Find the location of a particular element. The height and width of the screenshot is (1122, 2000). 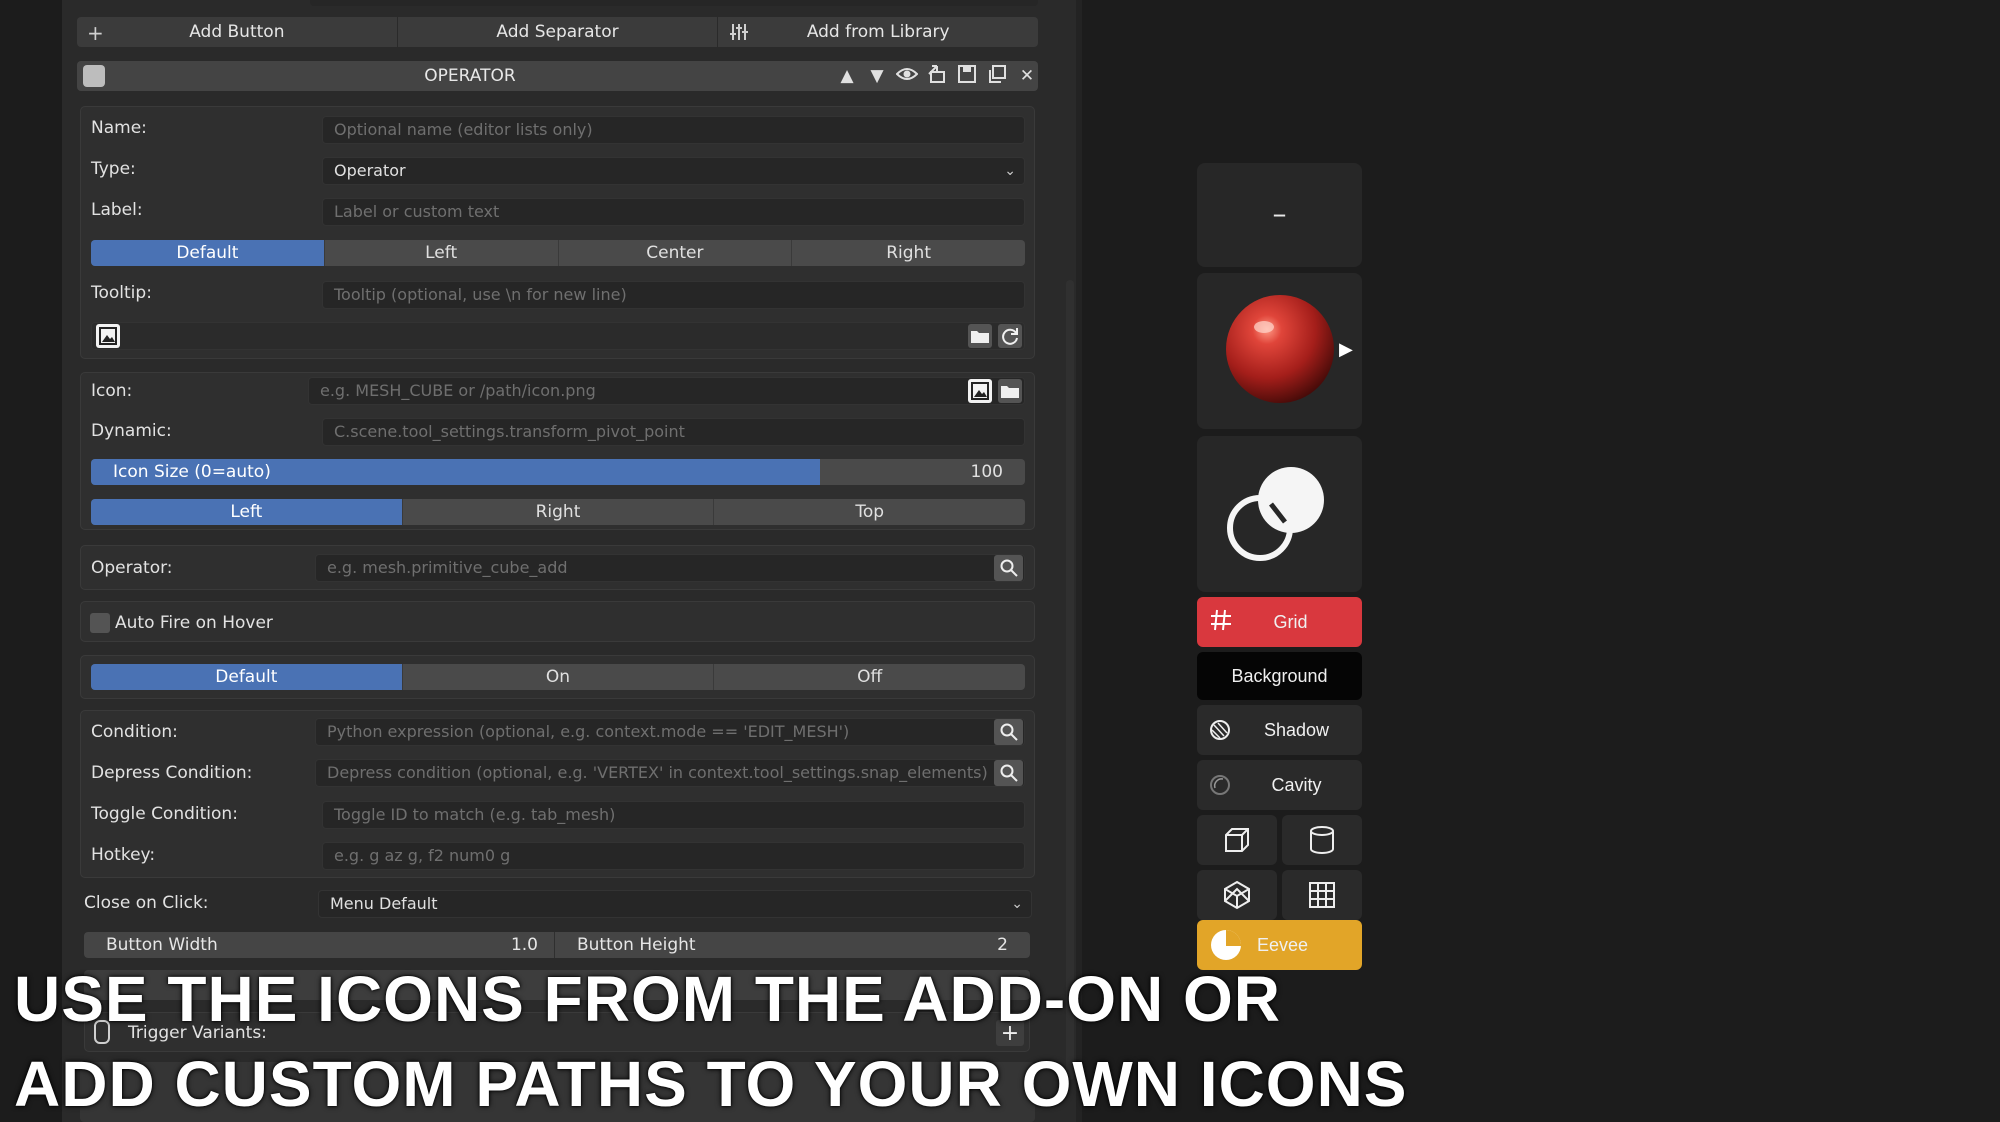

operator-search-icon is located at coordinates (1008, 568).